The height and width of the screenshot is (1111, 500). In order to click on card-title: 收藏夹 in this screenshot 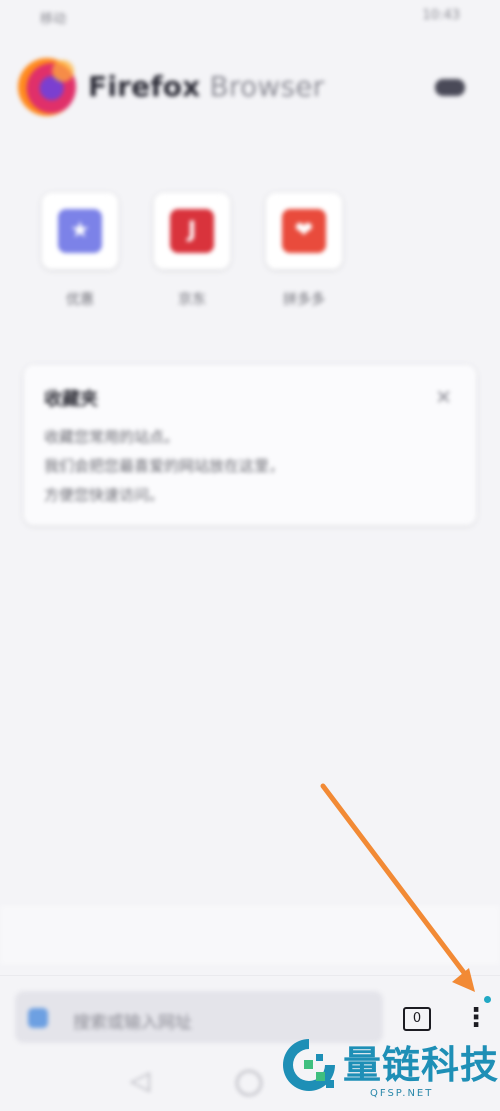, I will do `click(71, 399)`.